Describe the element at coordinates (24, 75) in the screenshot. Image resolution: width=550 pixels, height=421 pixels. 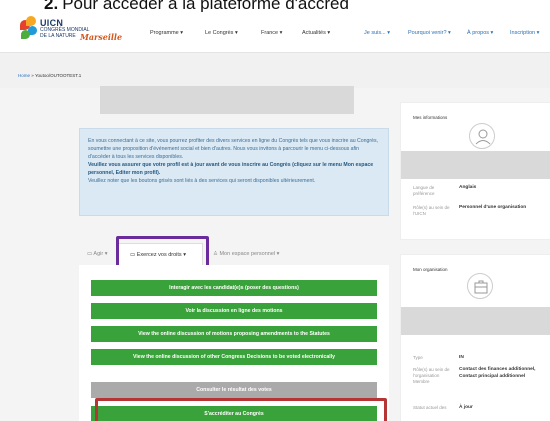
I see `breadcrumb-home: Home` at that location.